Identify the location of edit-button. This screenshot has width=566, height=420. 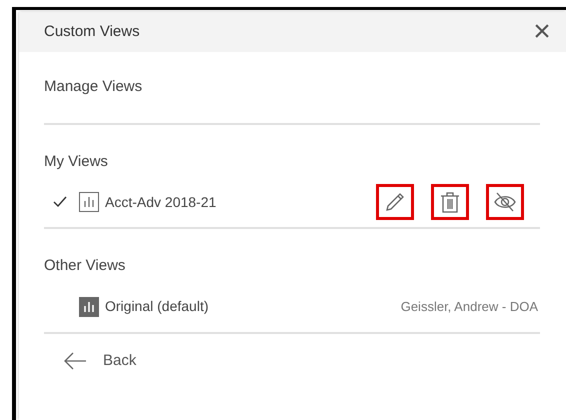
(395, 202).